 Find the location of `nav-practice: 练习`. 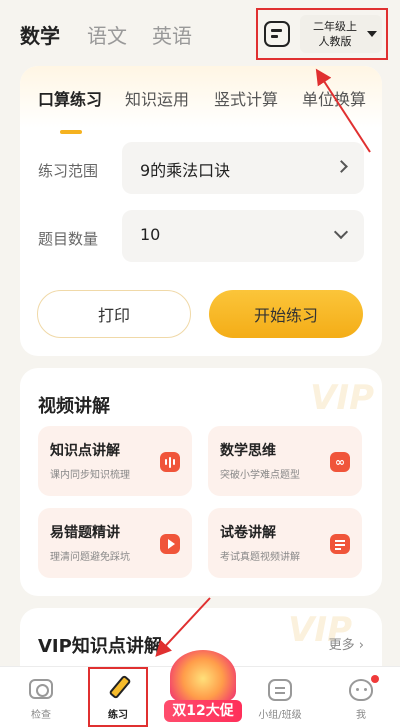

nav-practice: 练习 is located at coordinates (118, 697).